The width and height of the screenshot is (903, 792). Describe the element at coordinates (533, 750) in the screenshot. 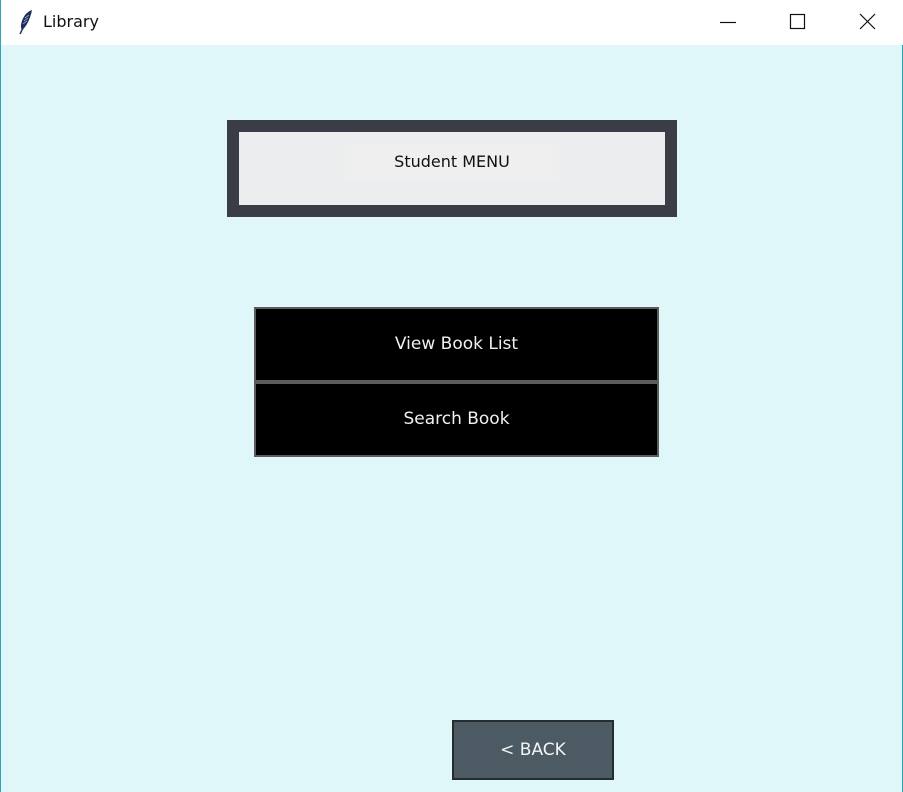

I see `back-button: < BACK` at that location.